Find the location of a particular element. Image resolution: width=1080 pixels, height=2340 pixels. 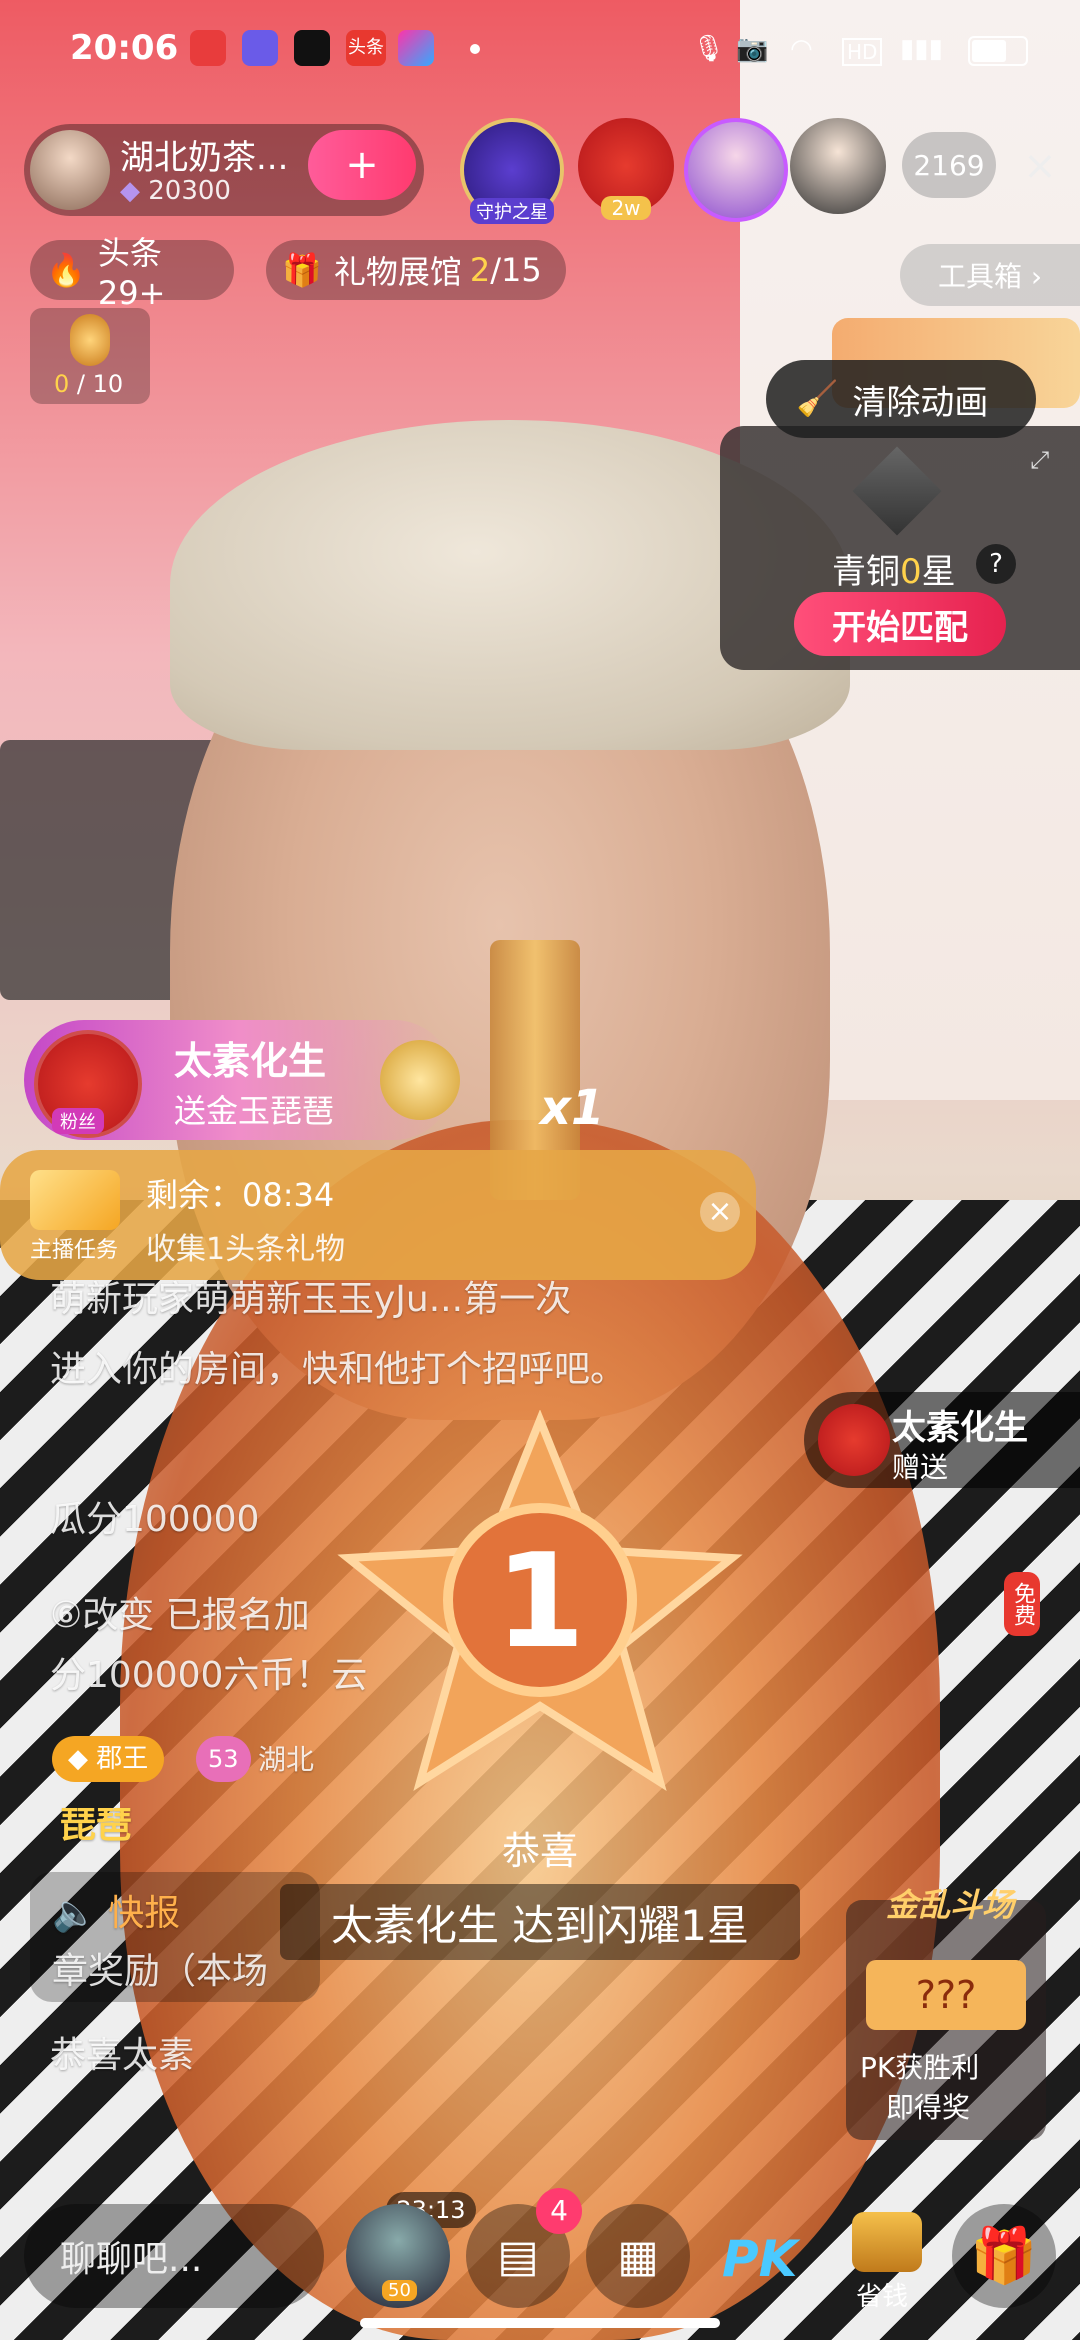

achievement-banner: 太素化生 达到闪耀1星 is located at coordinates (540, 1922).